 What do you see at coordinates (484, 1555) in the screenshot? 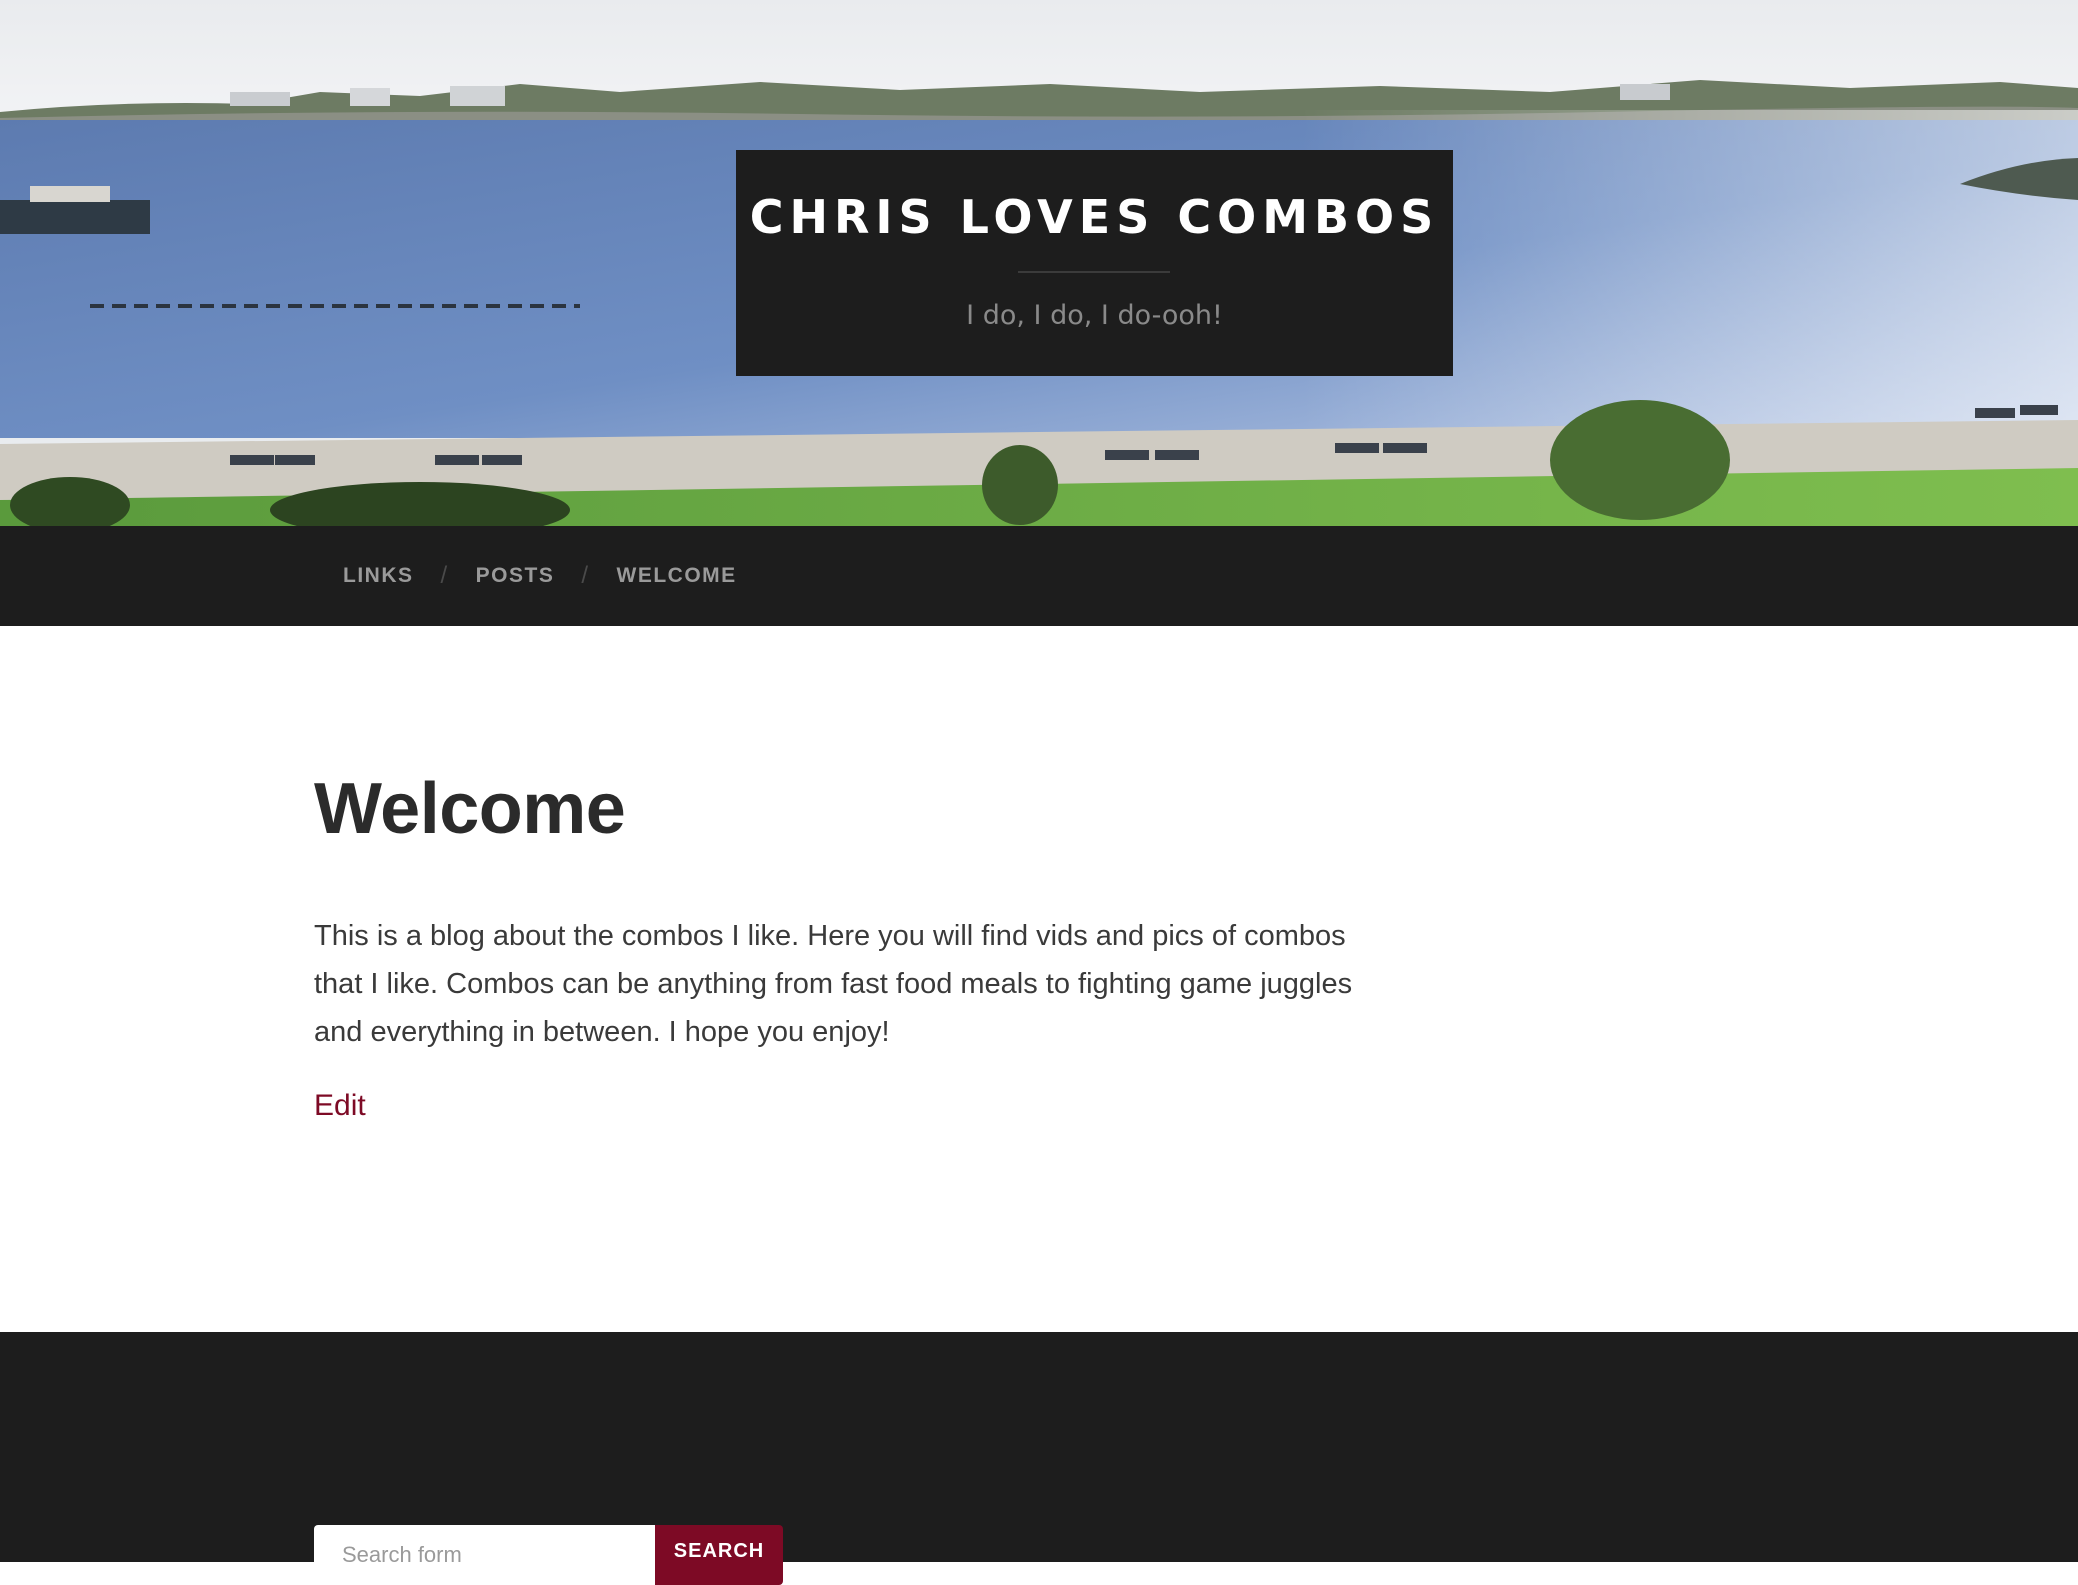
I see `search-input` at bounding box center [484, 1555].